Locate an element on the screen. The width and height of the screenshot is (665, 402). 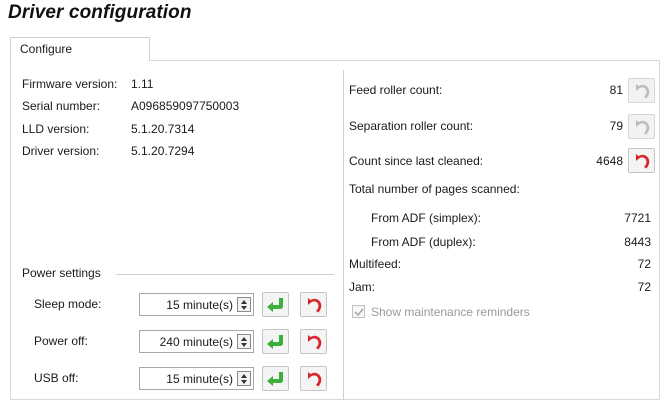
separation-roller-reset-button is located at coordinates (641, 126).